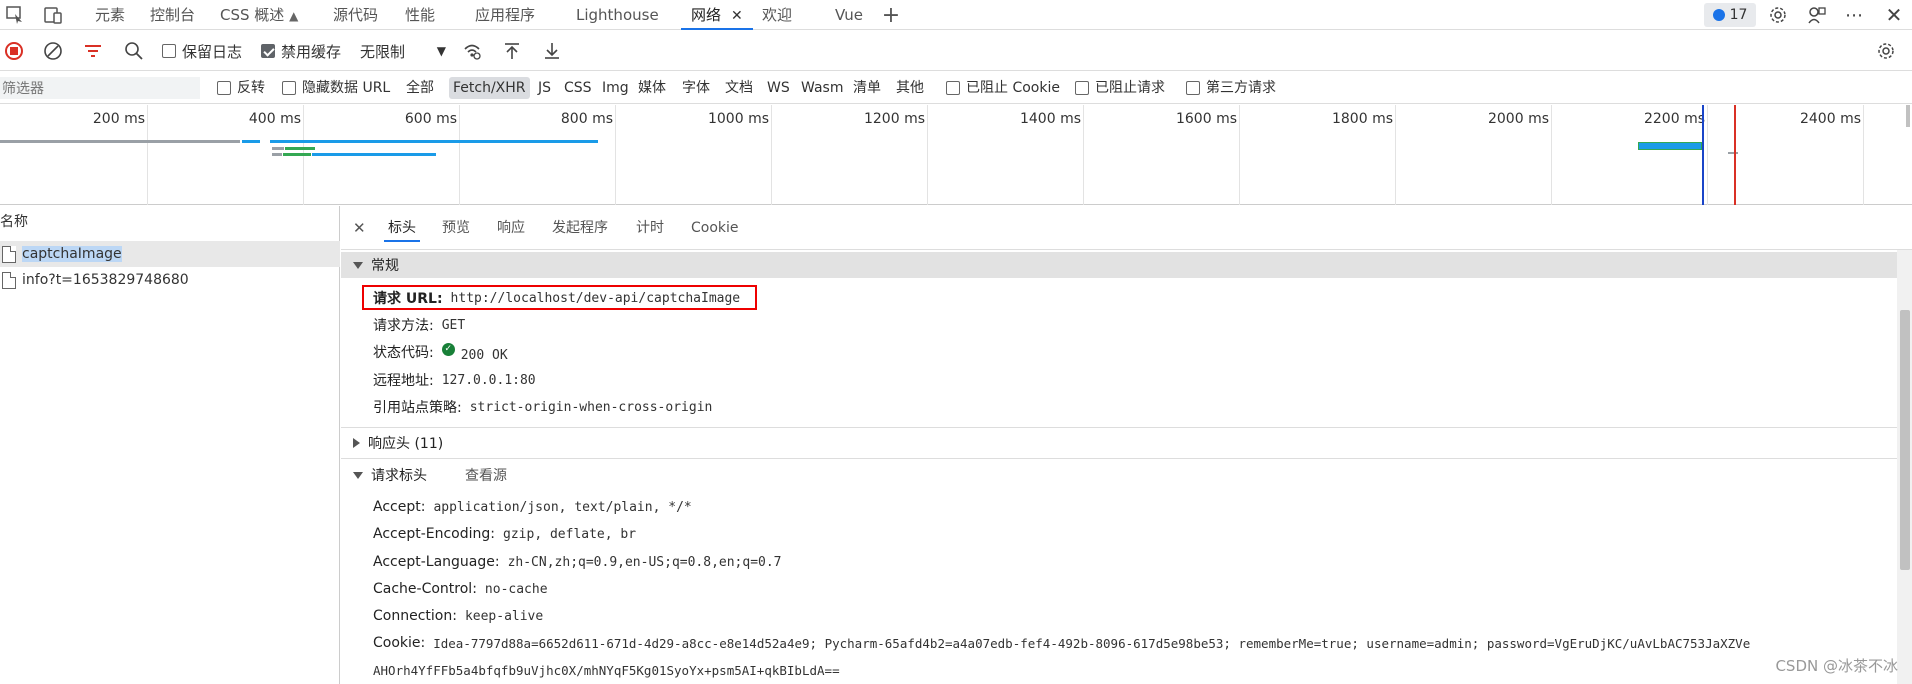  Describe the element at coordinates (891, 15) in the screenshot. I see `add-tab-icon: +` at that location.